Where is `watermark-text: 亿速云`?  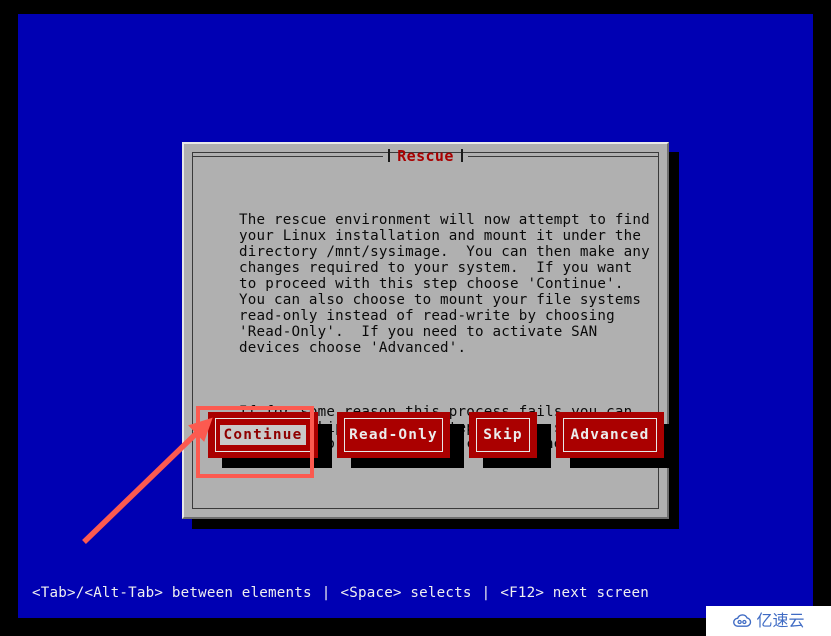
watermark-text: 亿速云 is located at coordinates (780, 620).